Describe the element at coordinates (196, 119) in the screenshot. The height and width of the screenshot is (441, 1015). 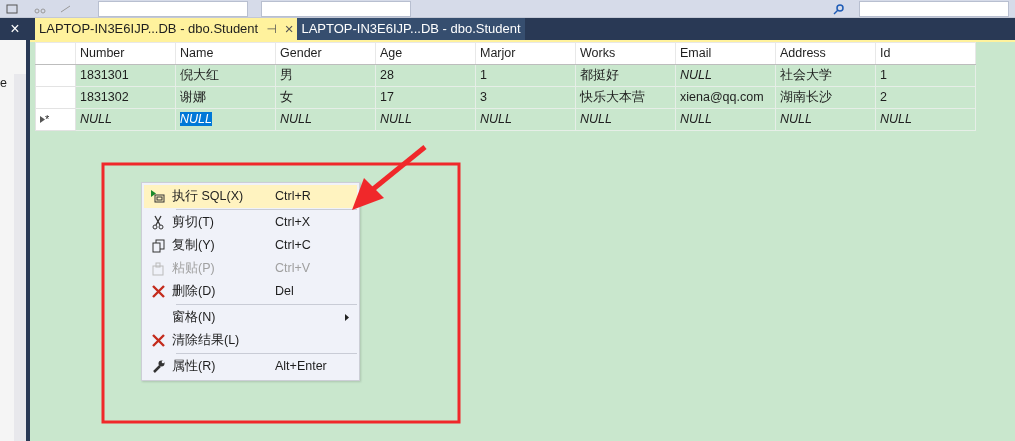
I see `table-cell: NULL` at that location.